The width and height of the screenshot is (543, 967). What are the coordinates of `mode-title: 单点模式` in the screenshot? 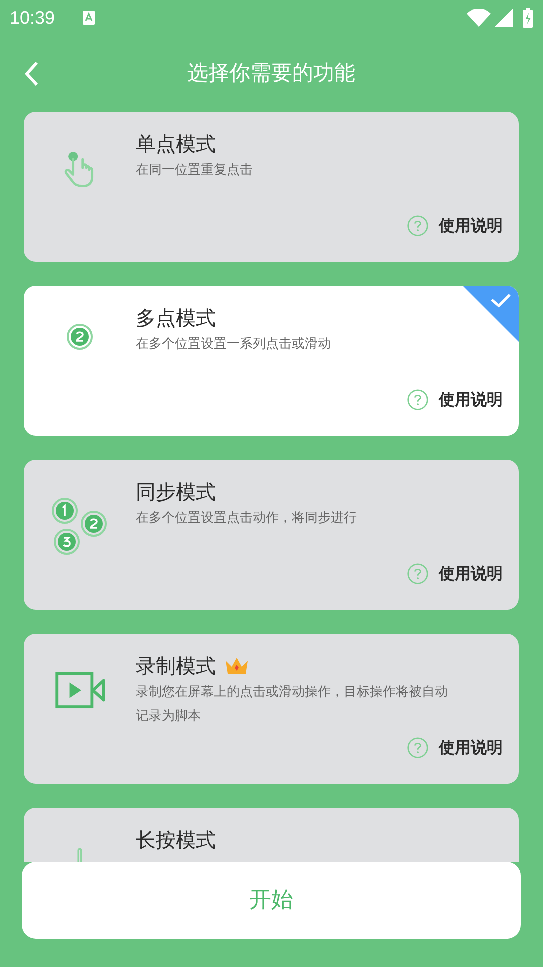 It's located at (176, 144).